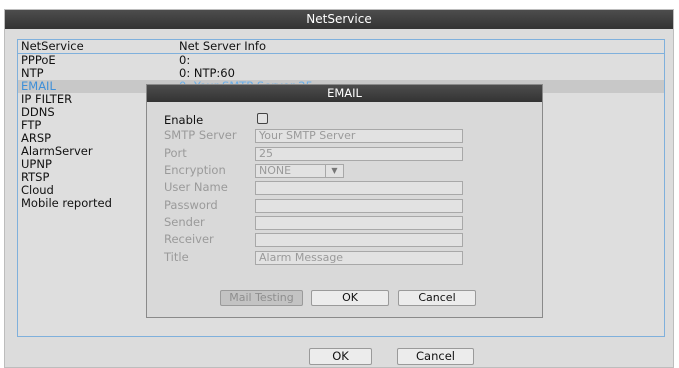 This screenshot has width=679, height=368. I want to click on enable-label: Enable, so click(184, 120).